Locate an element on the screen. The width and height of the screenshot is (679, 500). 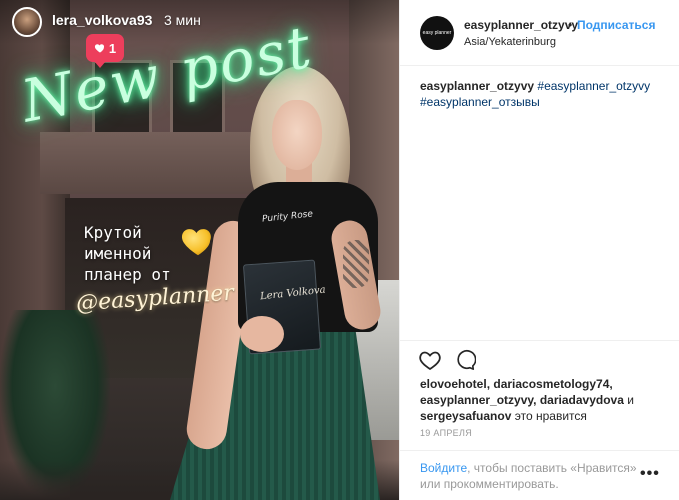
avatar-logo-text: easy planner is located at coordinates (437, 33).